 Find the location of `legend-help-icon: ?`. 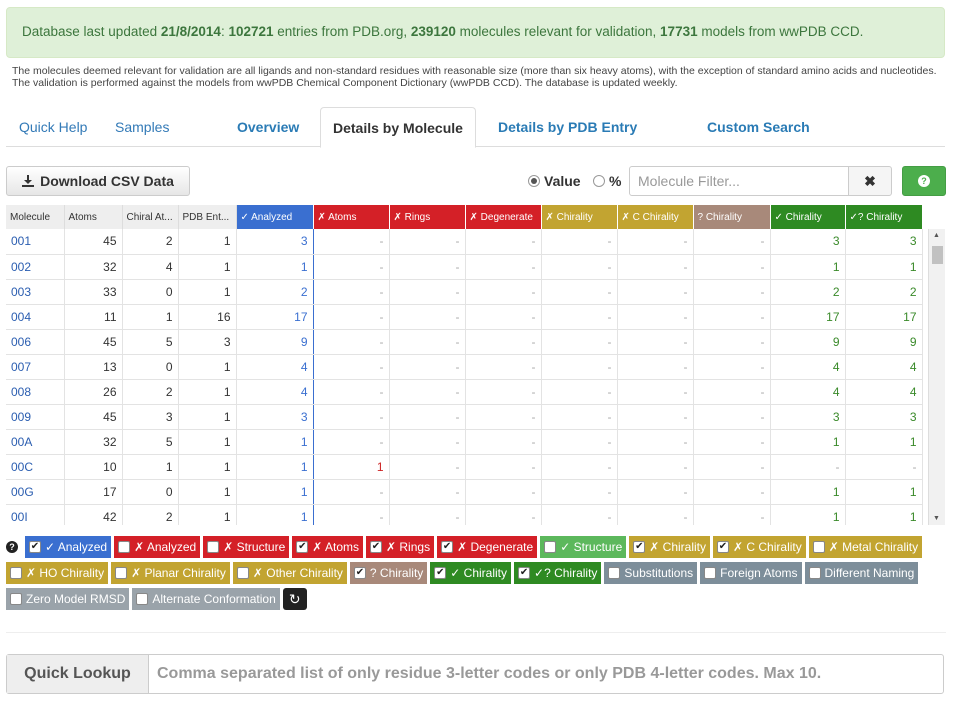

legend-help-icon: ? is located at coordinates (12, 547).